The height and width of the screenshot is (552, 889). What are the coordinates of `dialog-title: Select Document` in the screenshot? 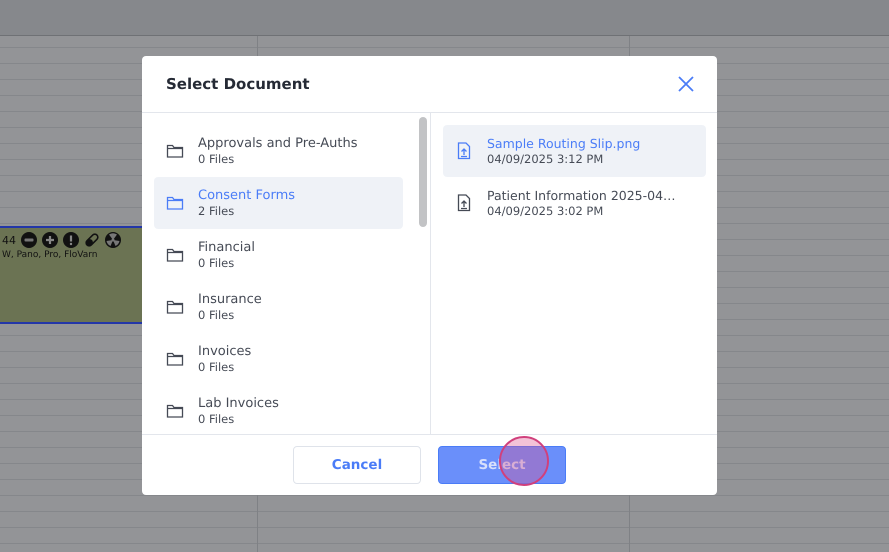 It's located at (238, 84).